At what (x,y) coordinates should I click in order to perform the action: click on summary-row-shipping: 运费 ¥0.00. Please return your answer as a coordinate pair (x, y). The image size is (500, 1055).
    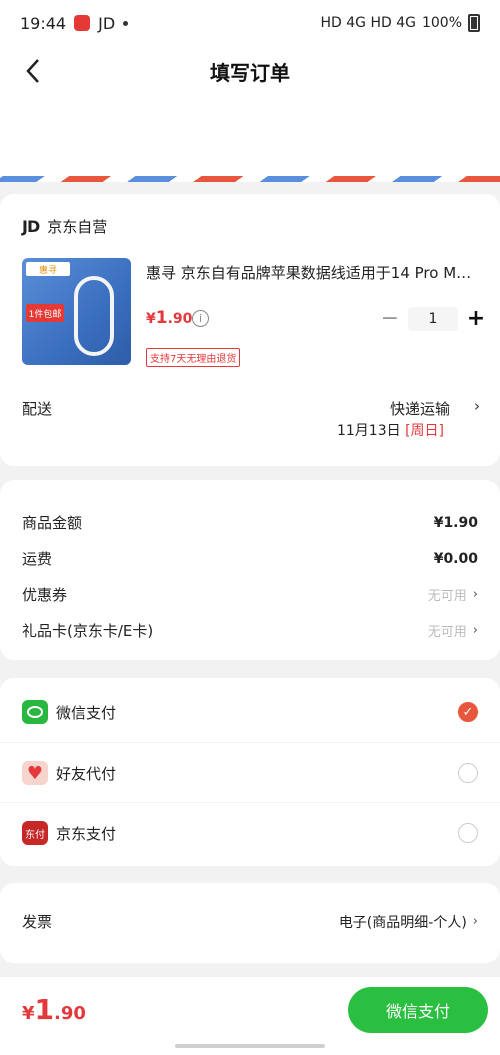
    Looking at the image, I should click on (250, 558).